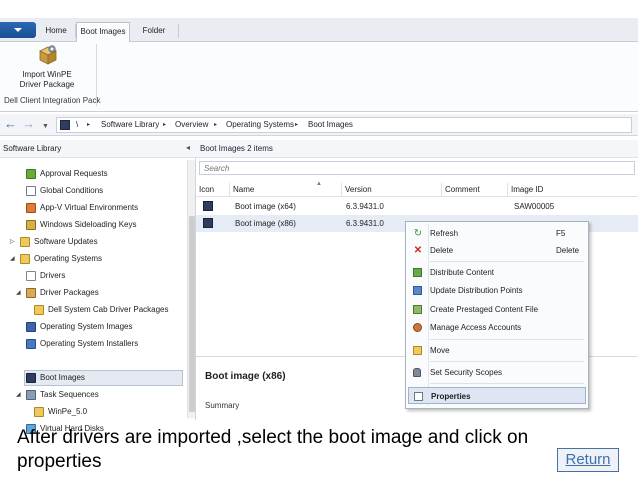 The height and width of the screenshot is (478, 638). I want to click on scrollbar-thumb, so click(192, 314).